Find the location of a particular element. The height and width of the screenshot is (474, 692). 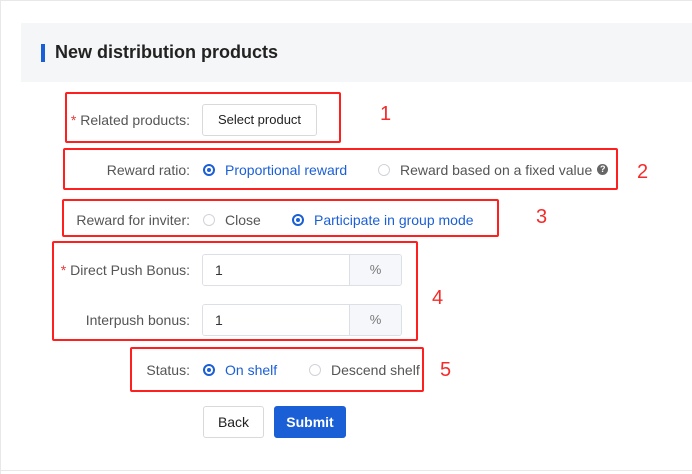

page-header: New distribution products is located at coordinates (356, 52).